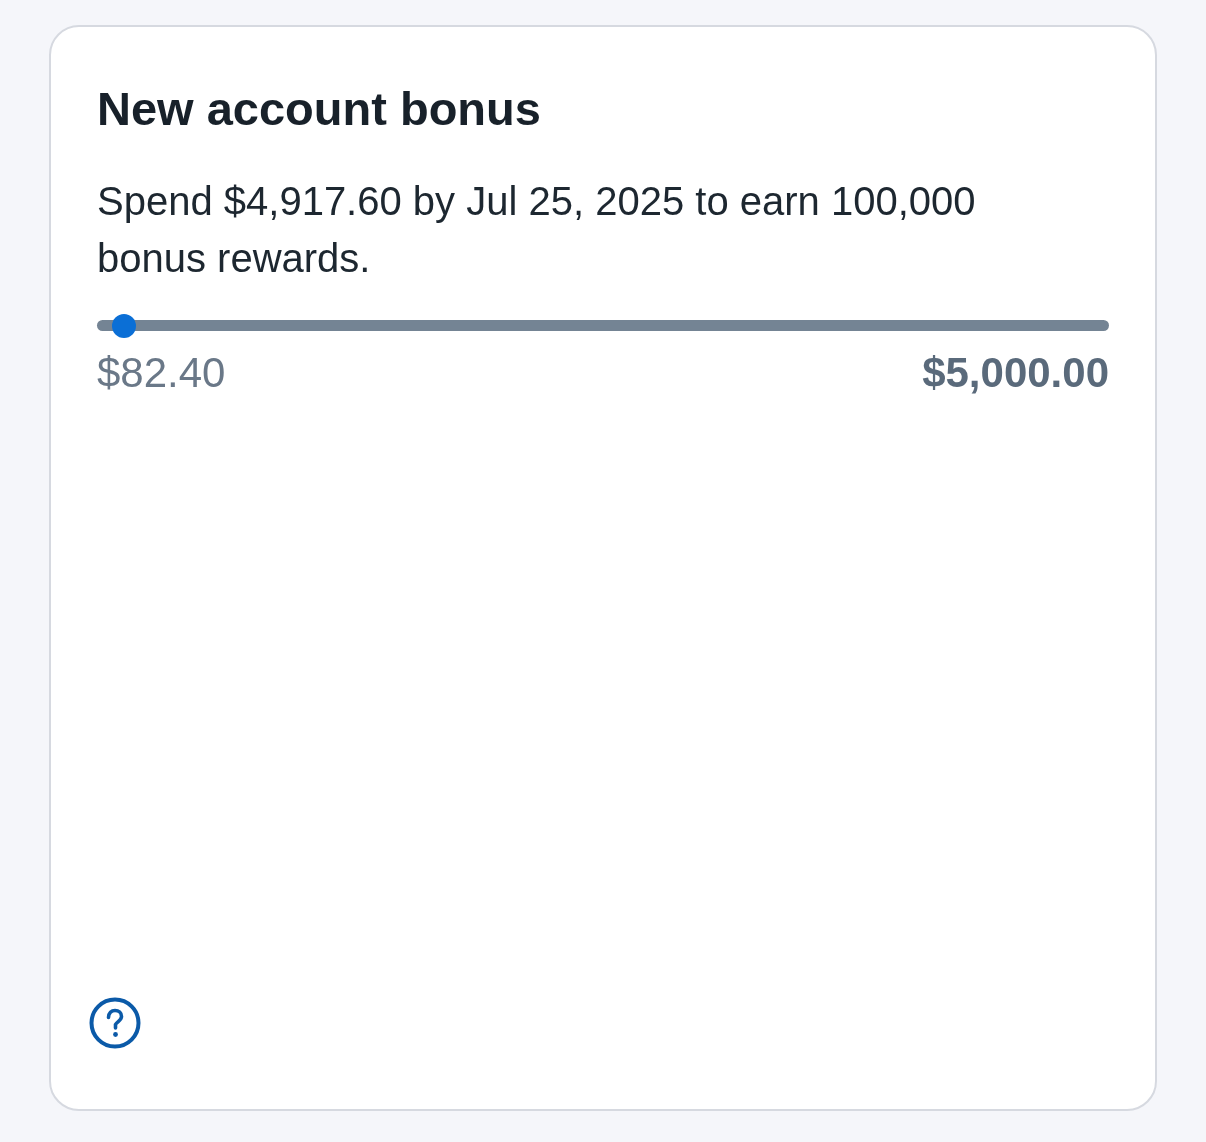  Describe the element at coordinates (537, 230) in the screenshot. I see `bonus-description: Spend $4,917.60 by Jul 25, 2025 to earn 100,000 bonus rewards.` at that location.